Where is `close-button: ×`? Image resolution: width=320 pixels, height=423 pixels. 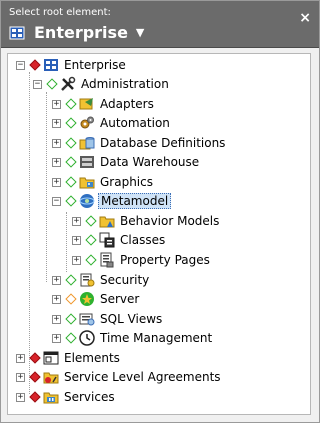
close-button: × is located at coordinates (305, 18).